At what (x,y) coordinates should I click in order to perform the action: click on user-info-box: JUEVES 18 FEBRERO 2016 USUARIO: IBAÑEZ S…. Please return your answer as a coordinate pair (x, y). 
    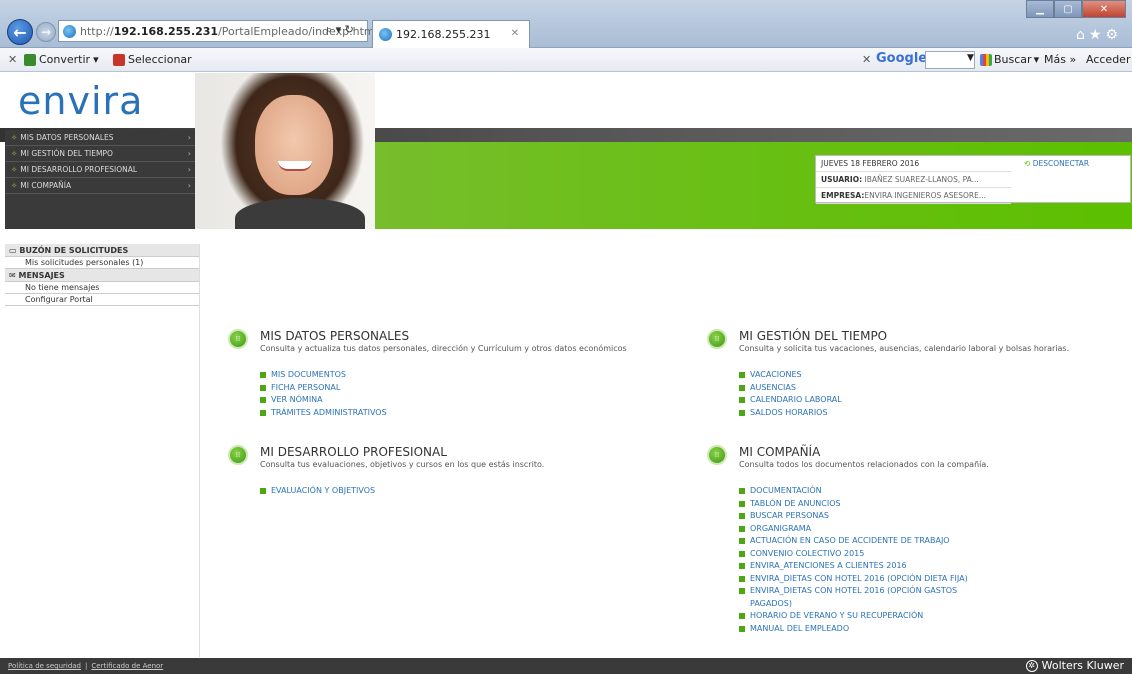
    Looking at the image, I should click on (973, 179).